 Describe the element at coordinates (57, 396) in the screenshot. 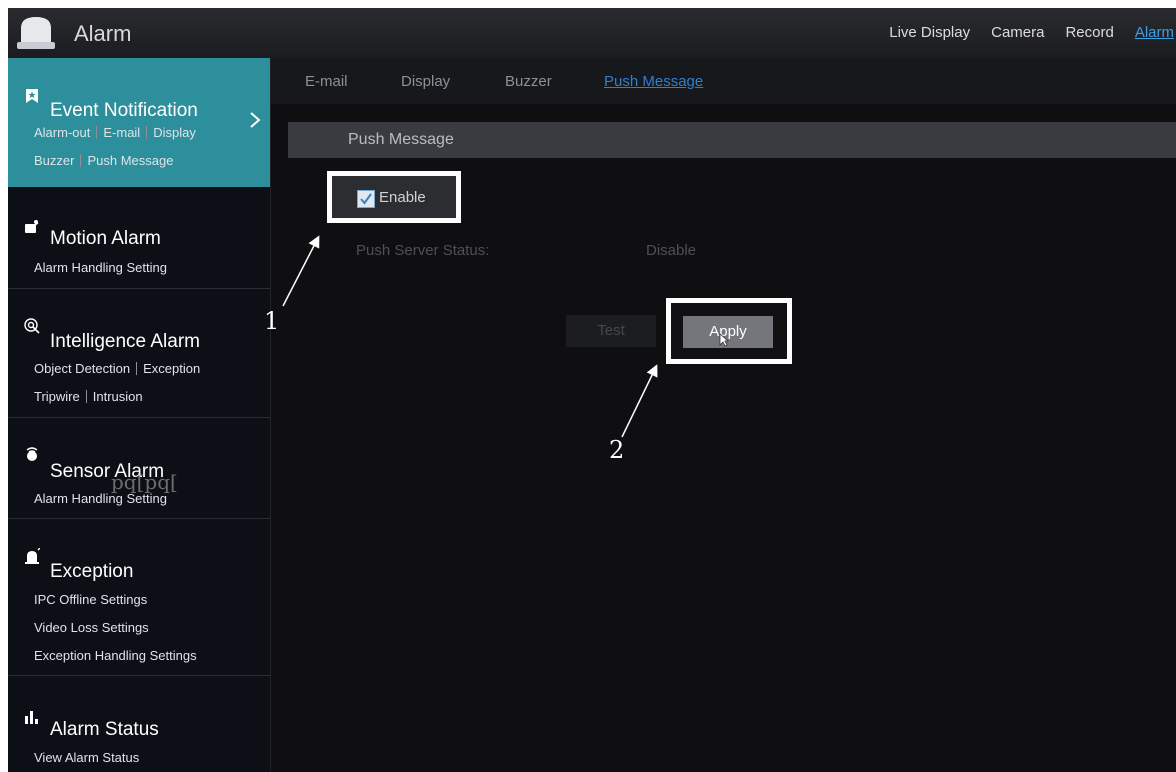

I see `sublink-tripwire: Tripwire` at that location.